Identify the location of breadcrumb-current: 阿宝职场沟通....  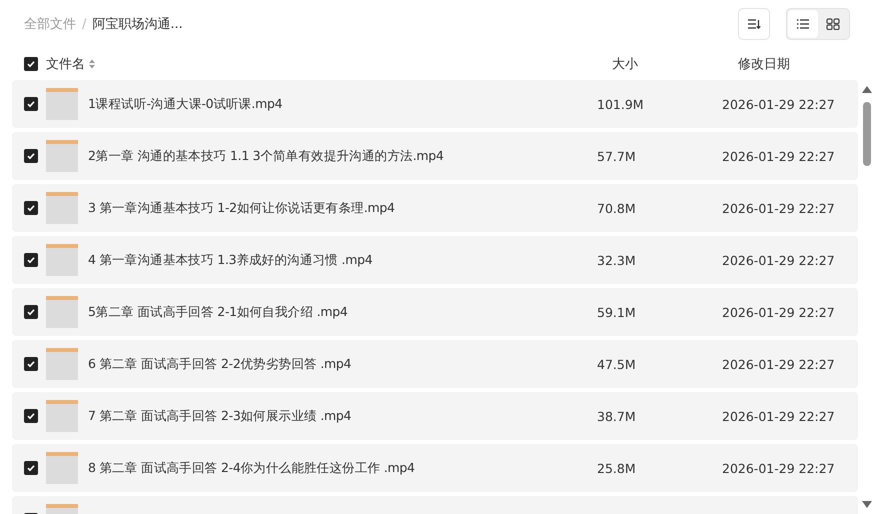
(137, 24).